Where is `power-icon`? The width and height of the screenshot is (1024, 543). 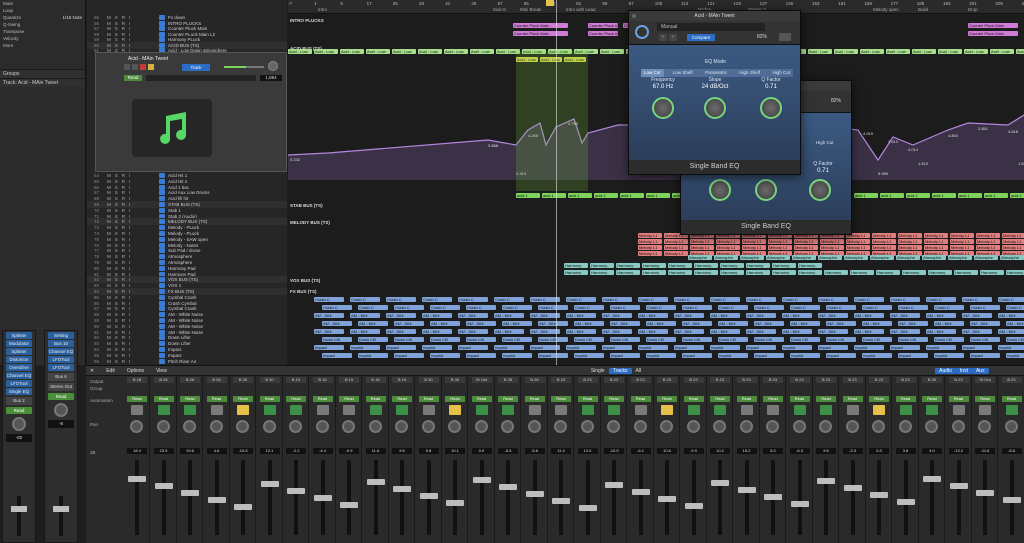
power-icon is located at coordinates (642, 32).